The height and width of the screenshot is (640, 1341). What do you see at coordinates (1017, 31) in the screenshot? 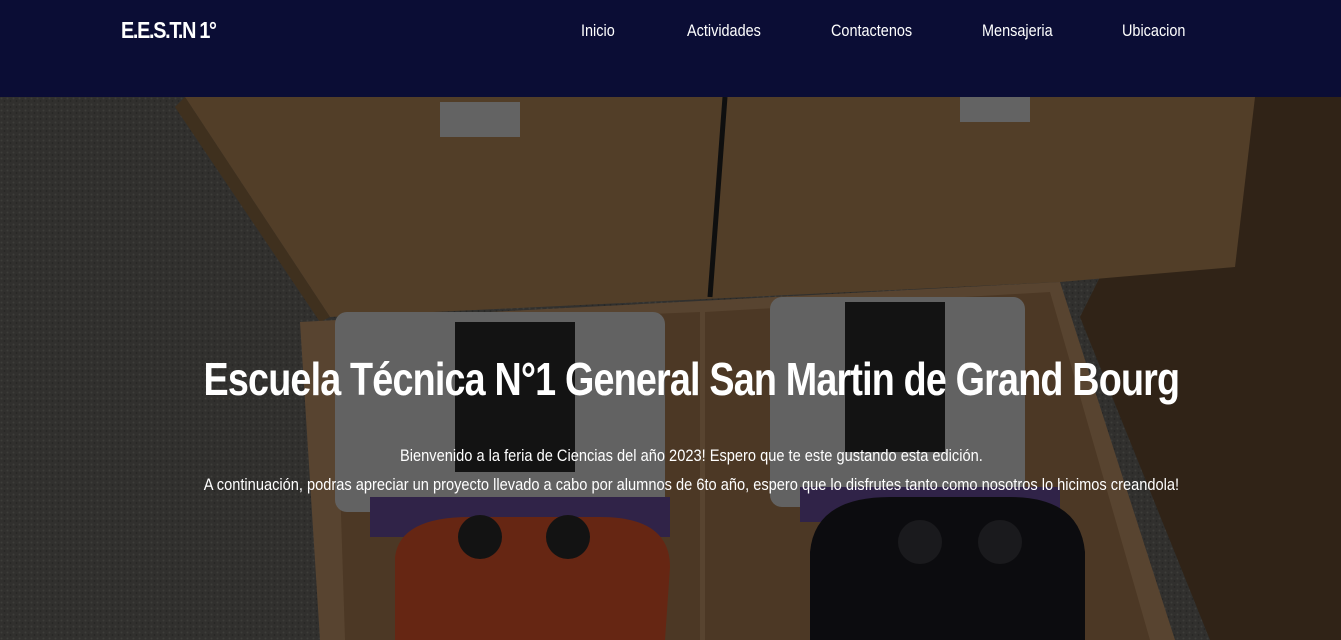
I see `nav-link-mensajeria: Mensajeria` at bounding box center [1017, 31].